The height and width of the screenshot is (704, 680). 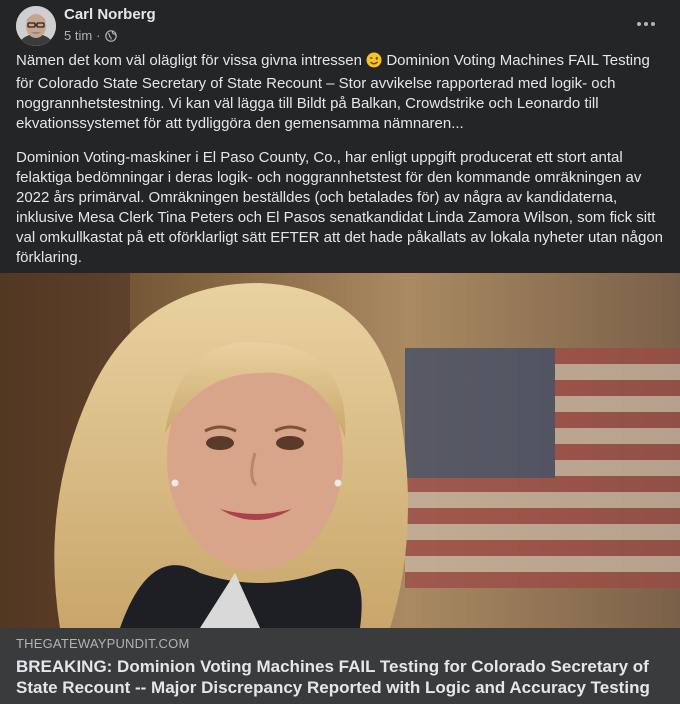 I want to click on link-domain: THEGATEWAYPUNDIT.COM, so click(x=103, y=643).